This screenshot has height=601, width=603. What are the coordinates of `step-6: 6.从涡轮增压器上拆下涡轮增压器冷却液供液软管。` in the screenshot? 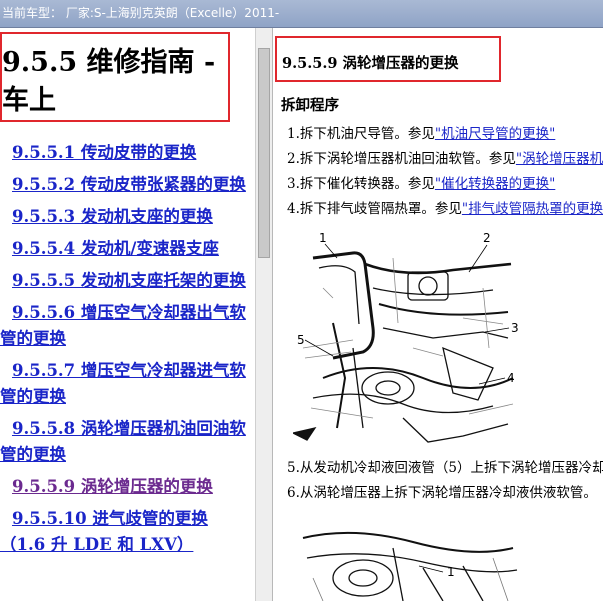 It's located at (442, 493).